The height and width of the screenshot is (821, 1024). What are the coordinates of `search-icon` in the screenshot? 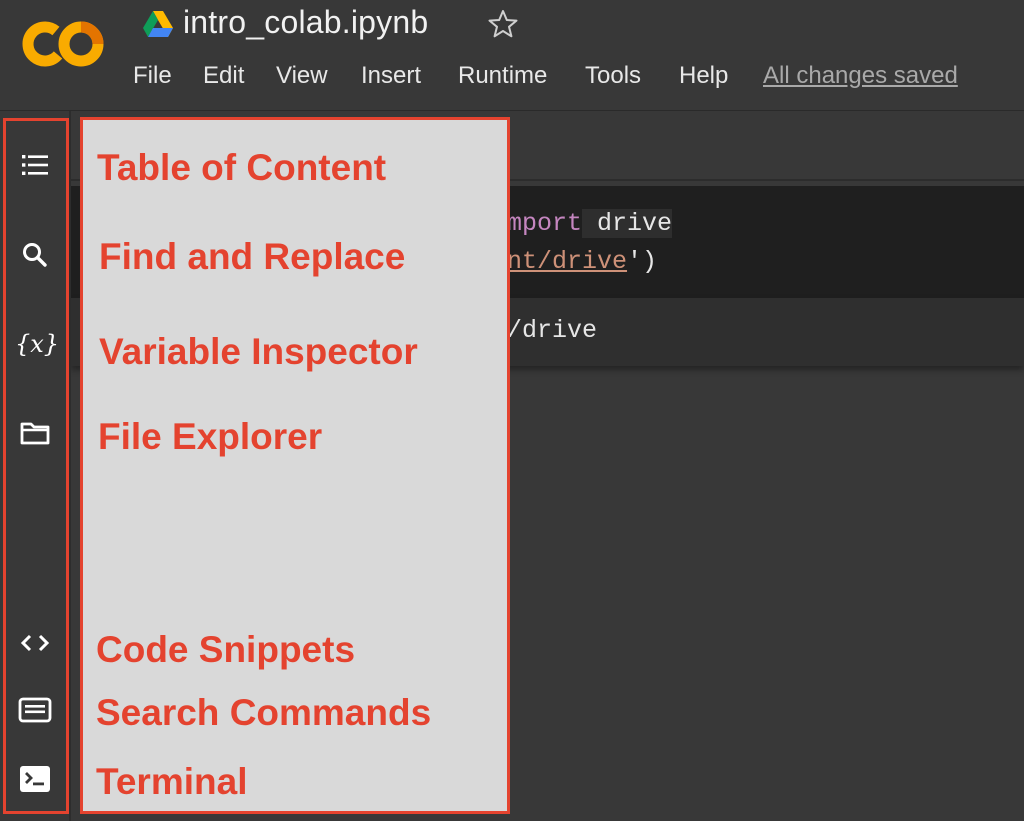 It's located at (35, 255).